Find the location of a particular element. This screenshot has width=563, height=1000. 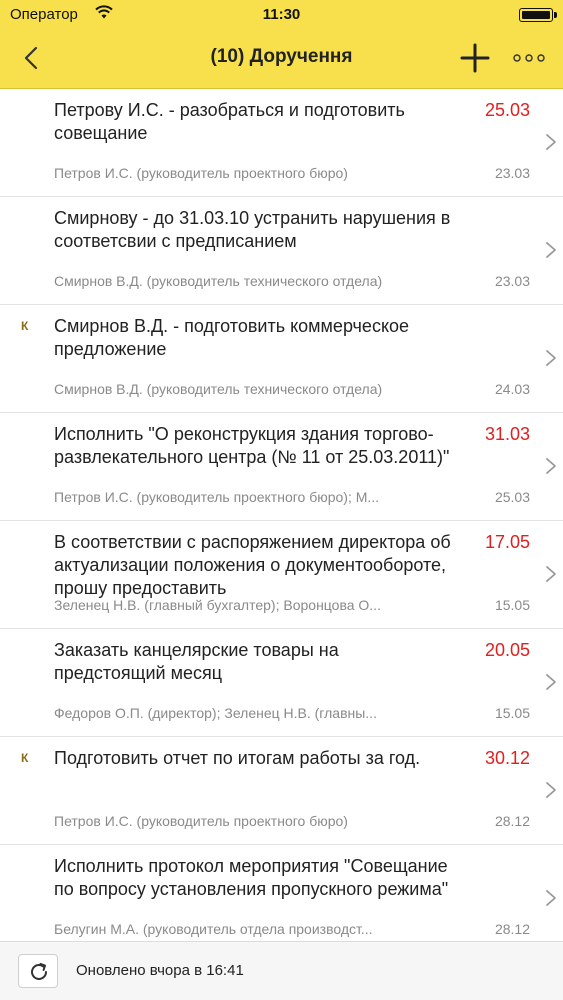

item-due-date: 30.12 is located at coordinates (507, 758).